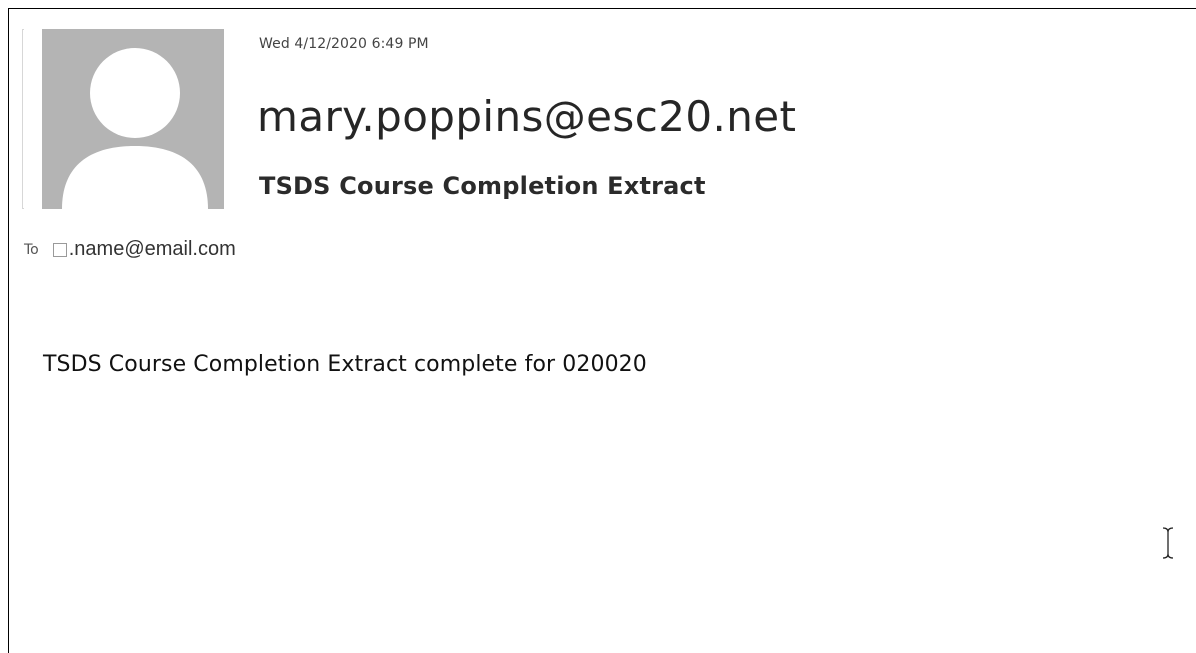 The width and height of the screenshot is (1196, 653). I want to click on sender-avatar, so click(124, 119).